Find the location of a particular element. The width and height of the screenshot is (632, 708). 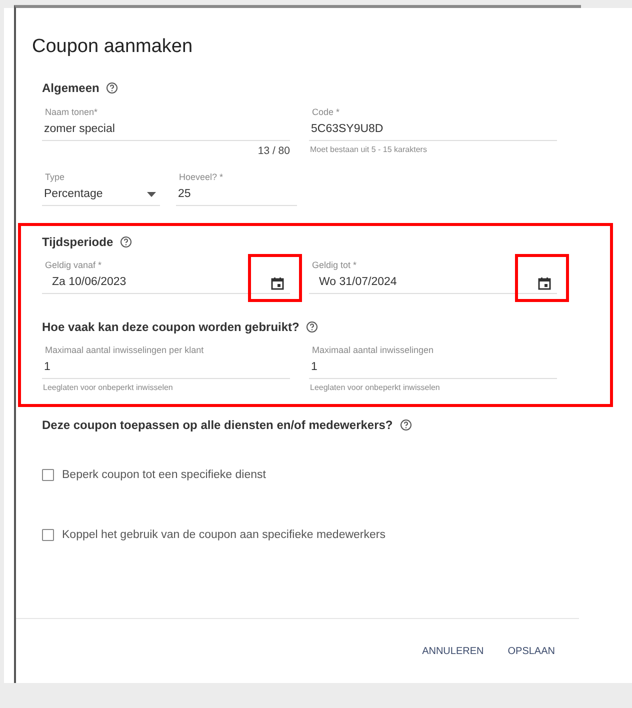

input-field: 25 is located at coordinates (236, 194).